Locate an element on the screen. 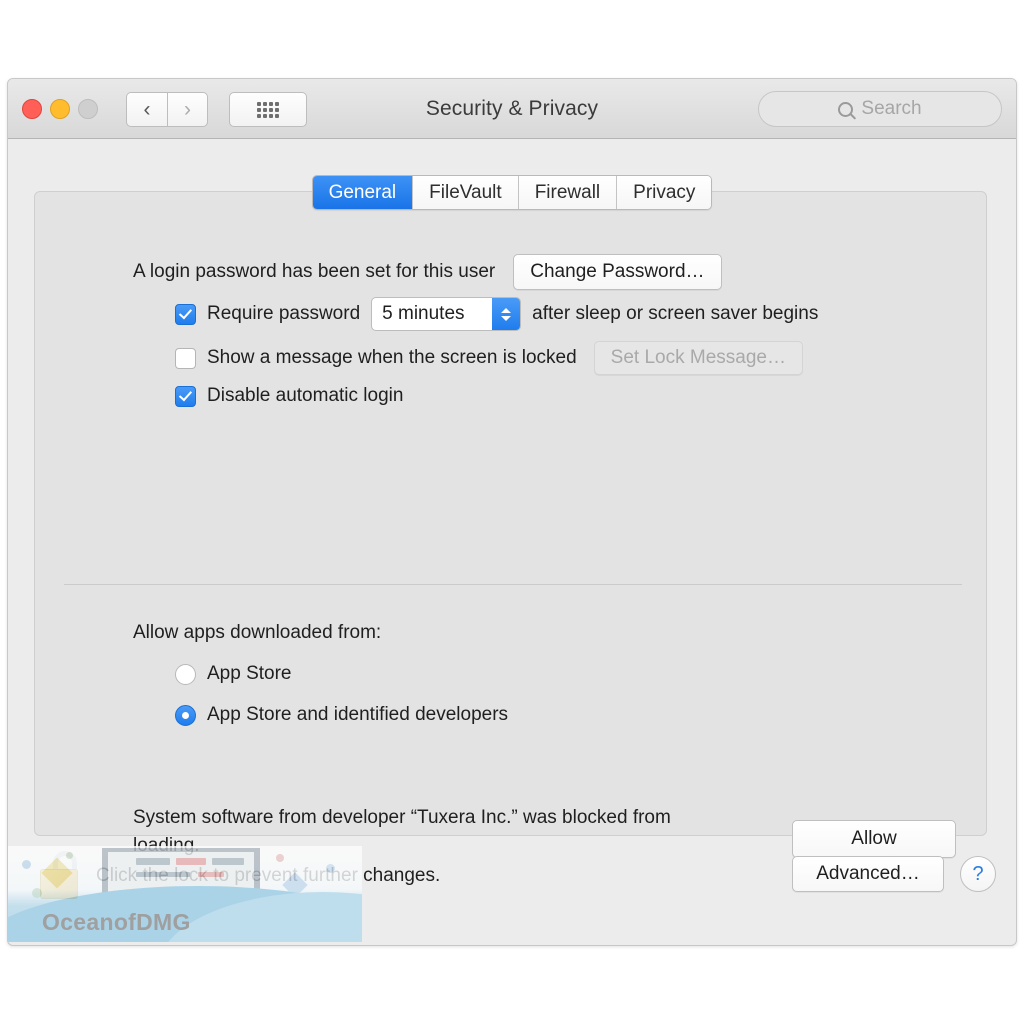 This screenshot has width=1024, height=1024. question-mark-icon: ? is located at coordinates (978, 873).